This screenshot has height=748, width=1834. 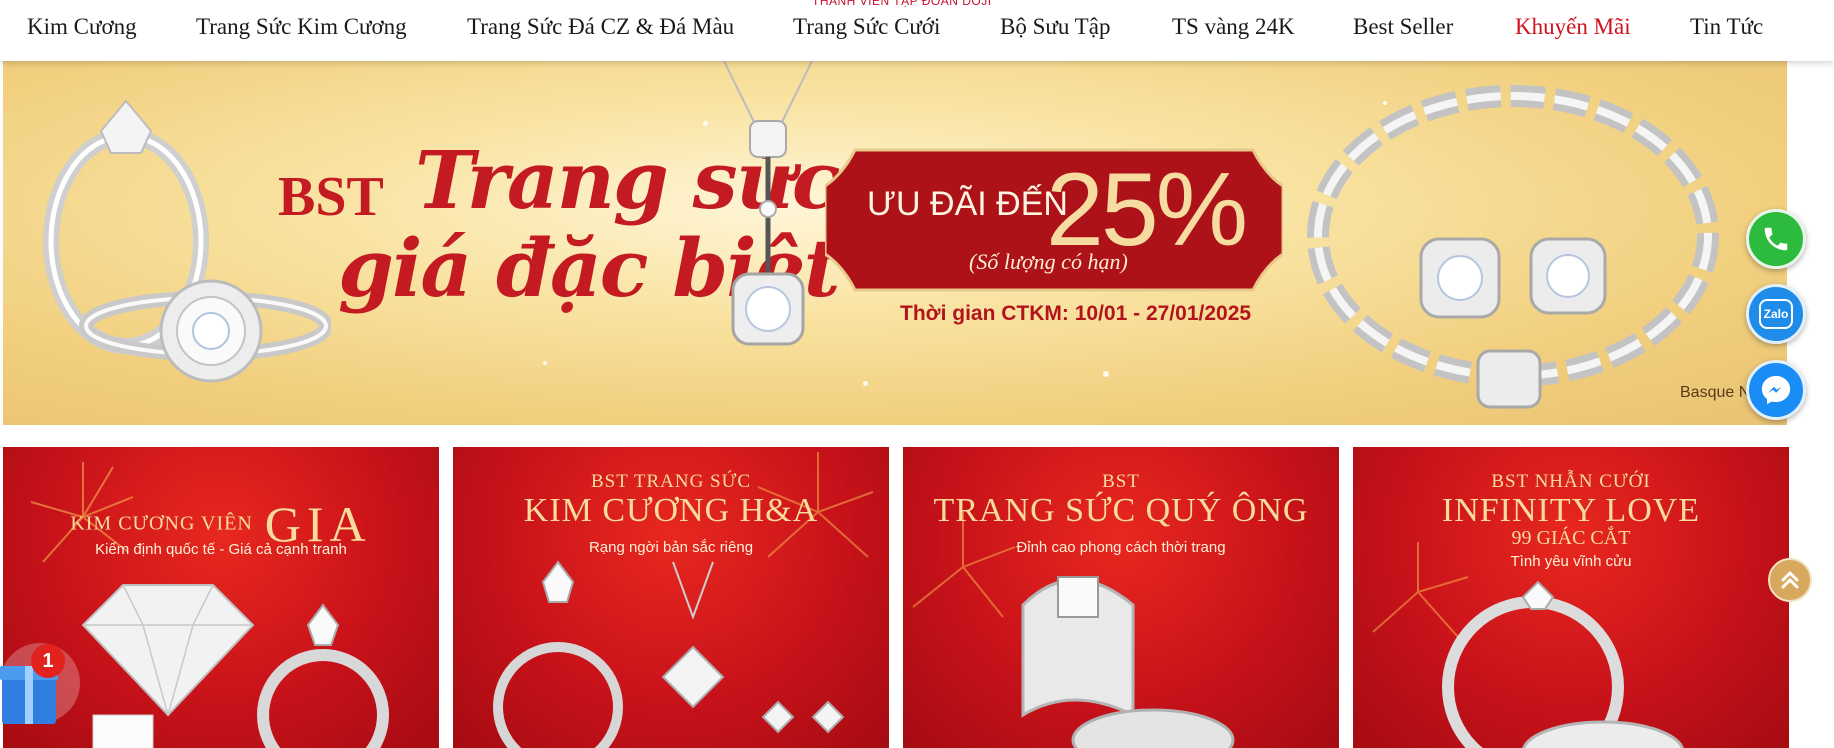 I want to click on scroll-to-top-button, so click(x=1790, y=580).